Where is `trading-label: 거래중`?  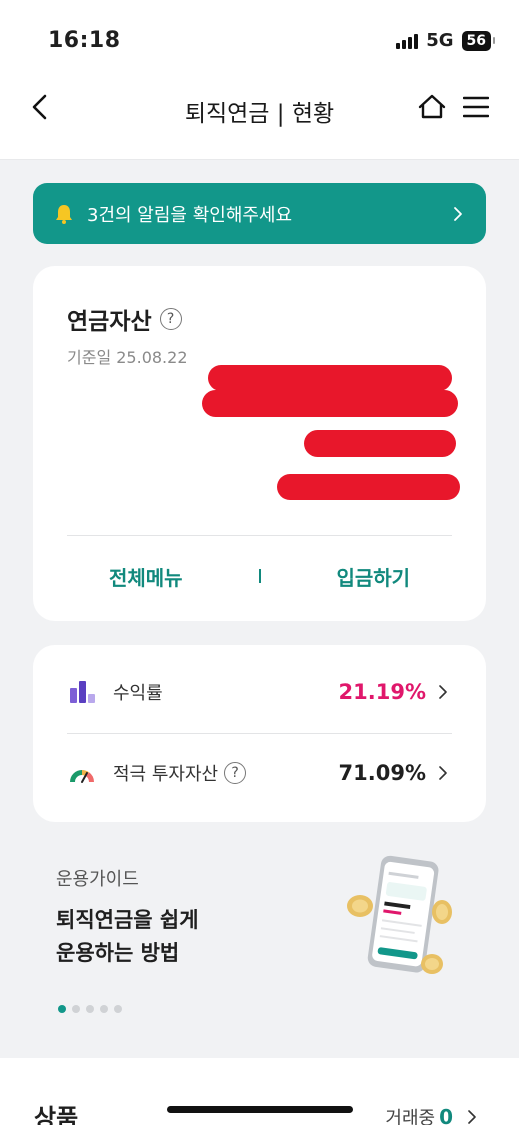 trading-label: 거래중 is located at coordinates (410, 1116).